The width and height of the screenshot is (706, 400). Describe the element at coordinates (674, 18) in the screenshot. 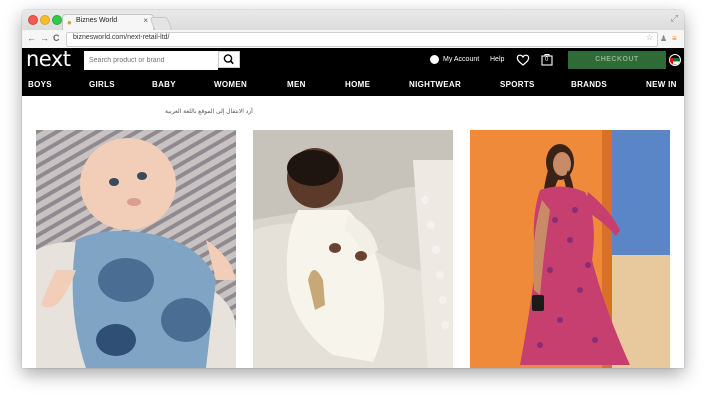

I see `fullscreen-icon: ⤢` at that location.